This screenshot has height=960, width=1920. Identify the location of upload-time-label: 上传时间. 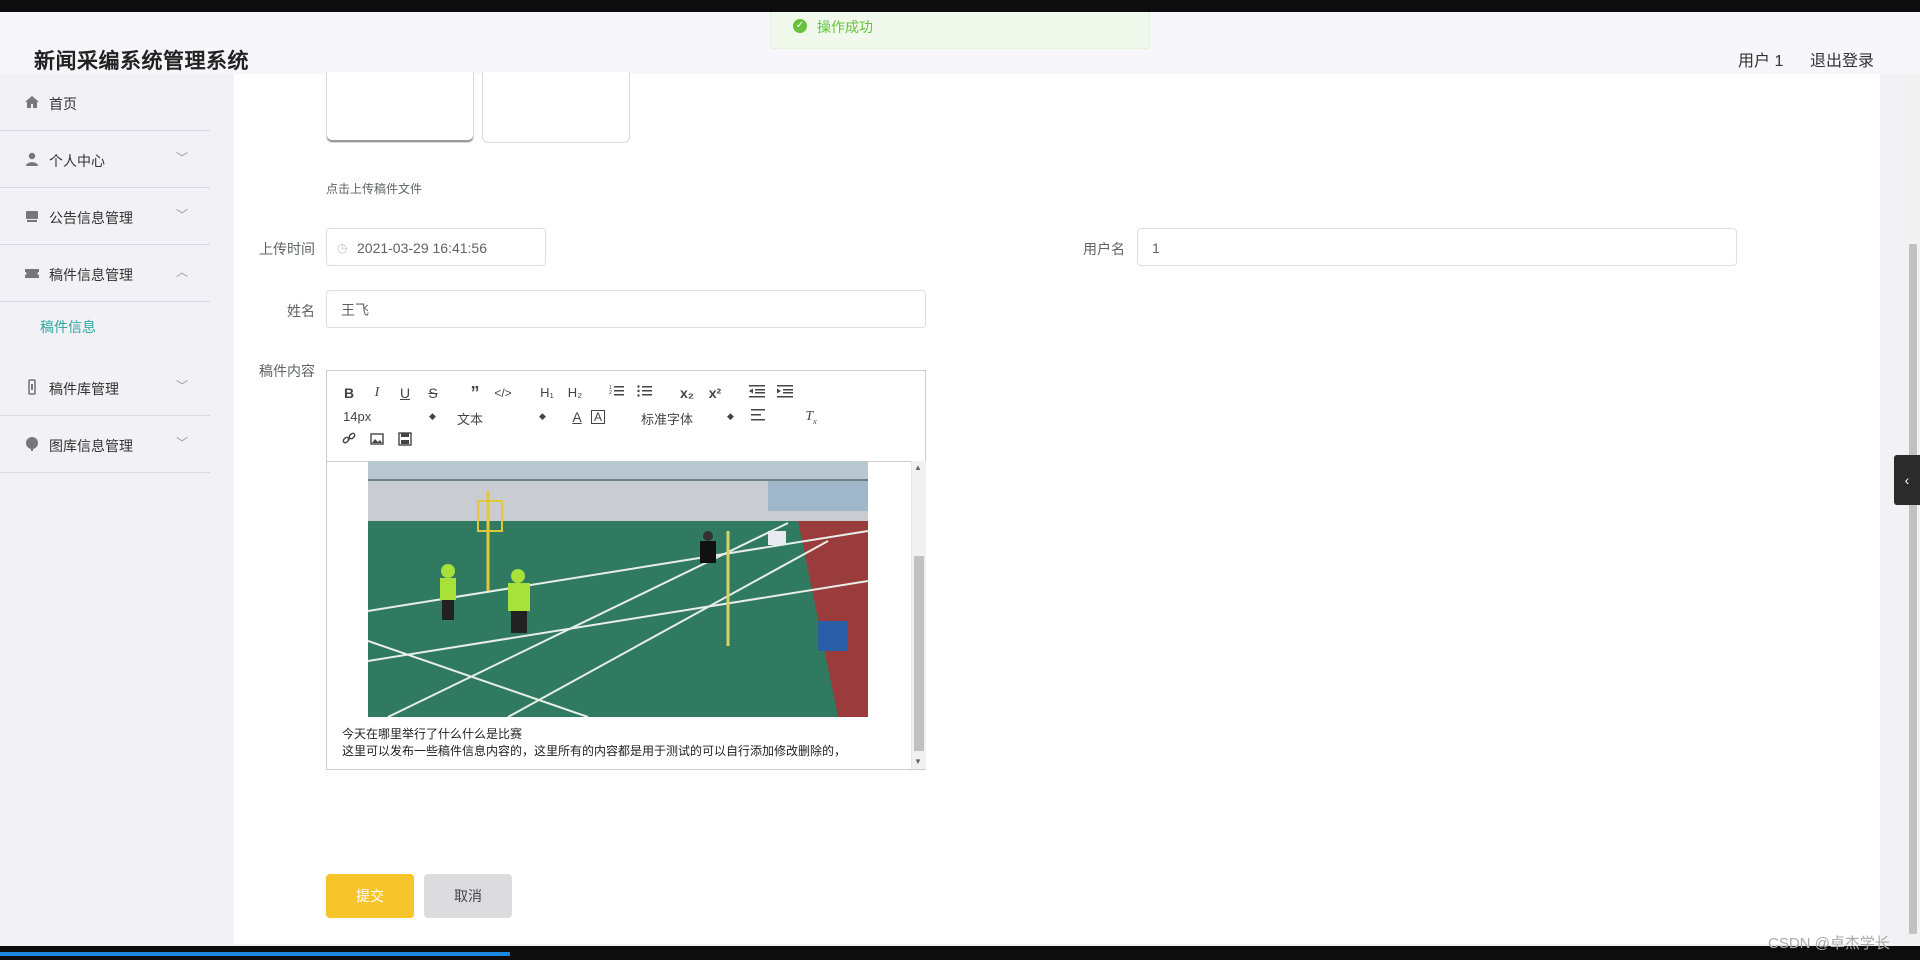
(287, 249).